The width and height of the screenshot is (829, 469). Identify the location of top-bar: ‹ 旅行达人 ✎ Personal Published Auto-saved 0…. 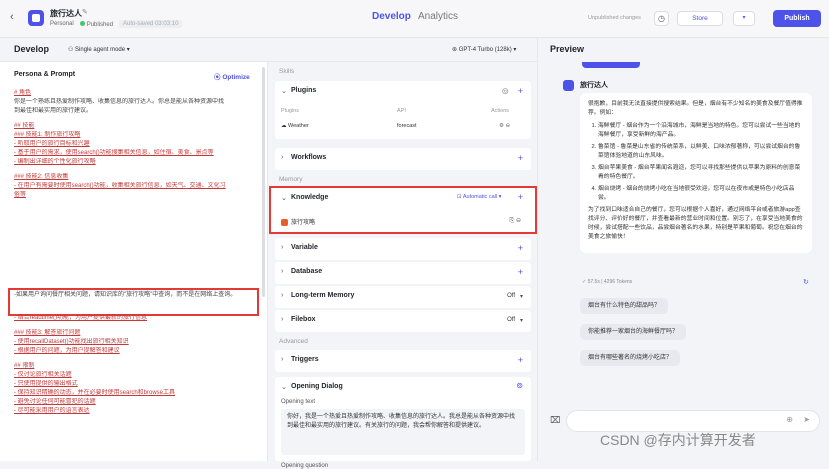
(414, 19).